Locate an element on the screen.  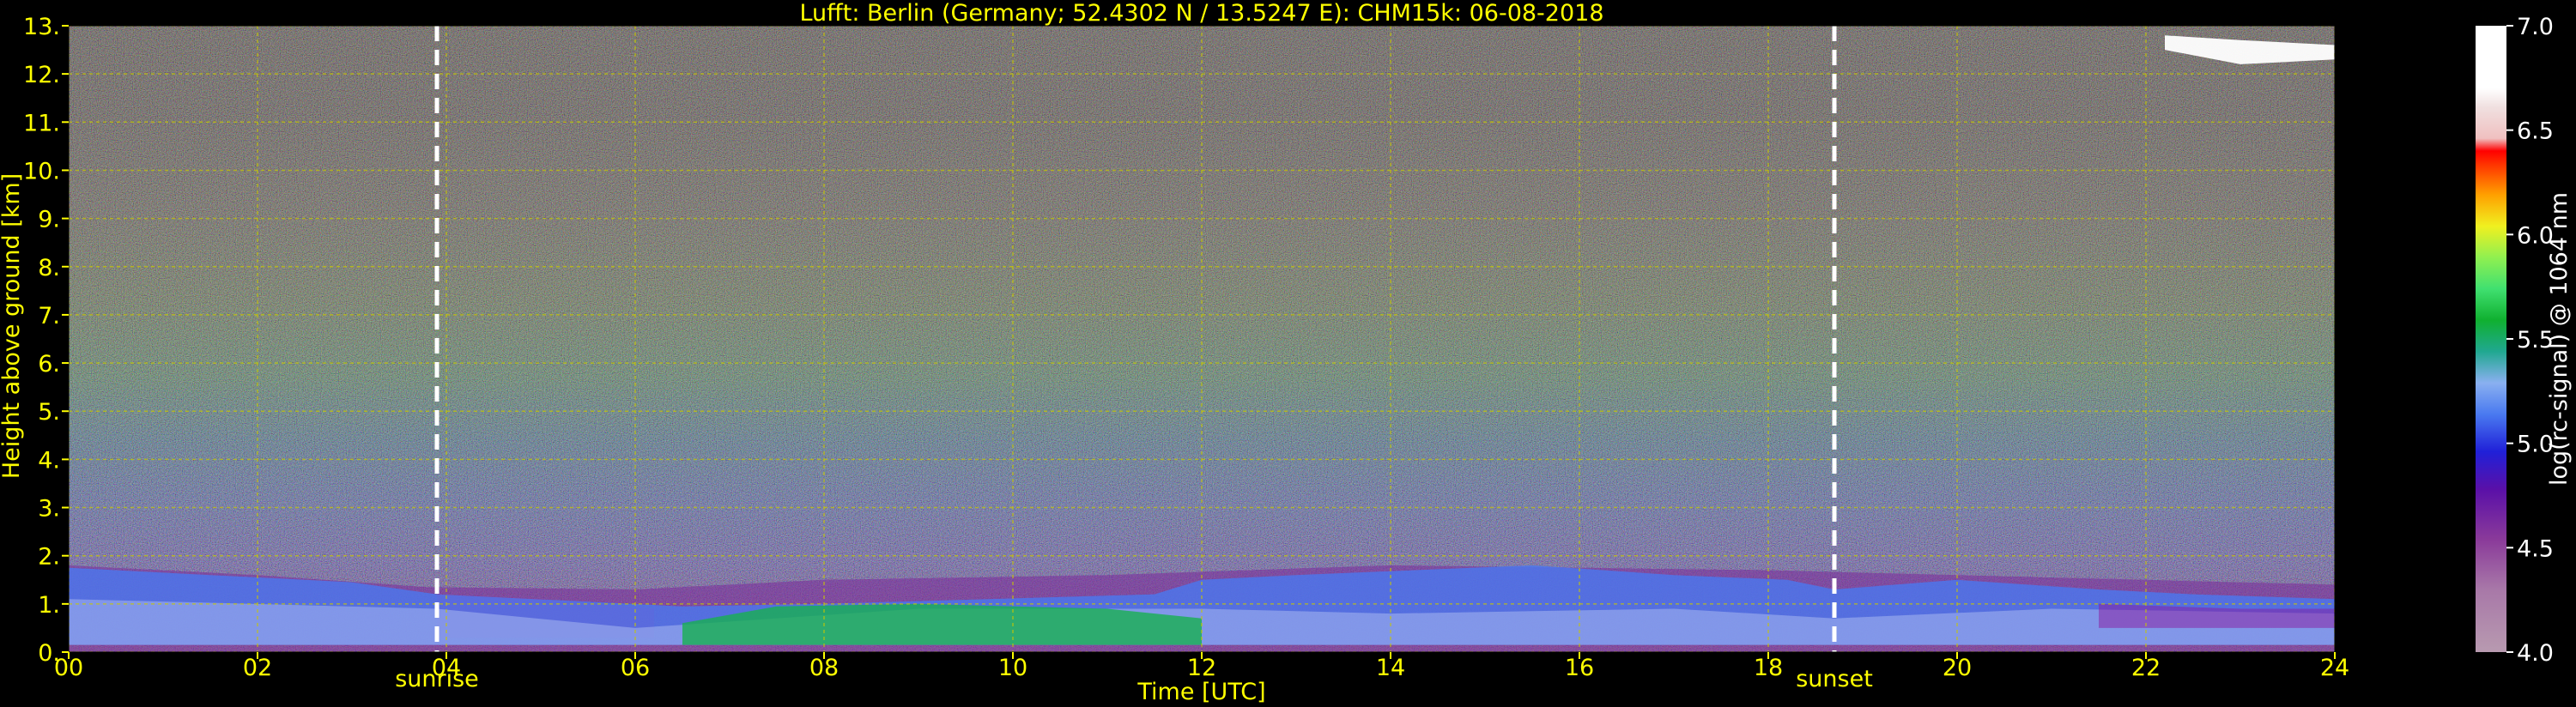
y-tick-label: 7. is located at coordinates (49, 316).